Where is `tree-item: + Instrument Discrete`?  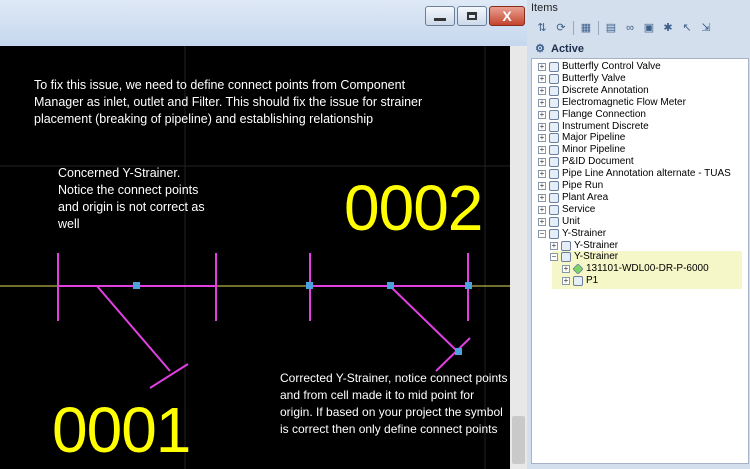
tree-item: + Instrument Discrete is located at coordinates (593, 127).